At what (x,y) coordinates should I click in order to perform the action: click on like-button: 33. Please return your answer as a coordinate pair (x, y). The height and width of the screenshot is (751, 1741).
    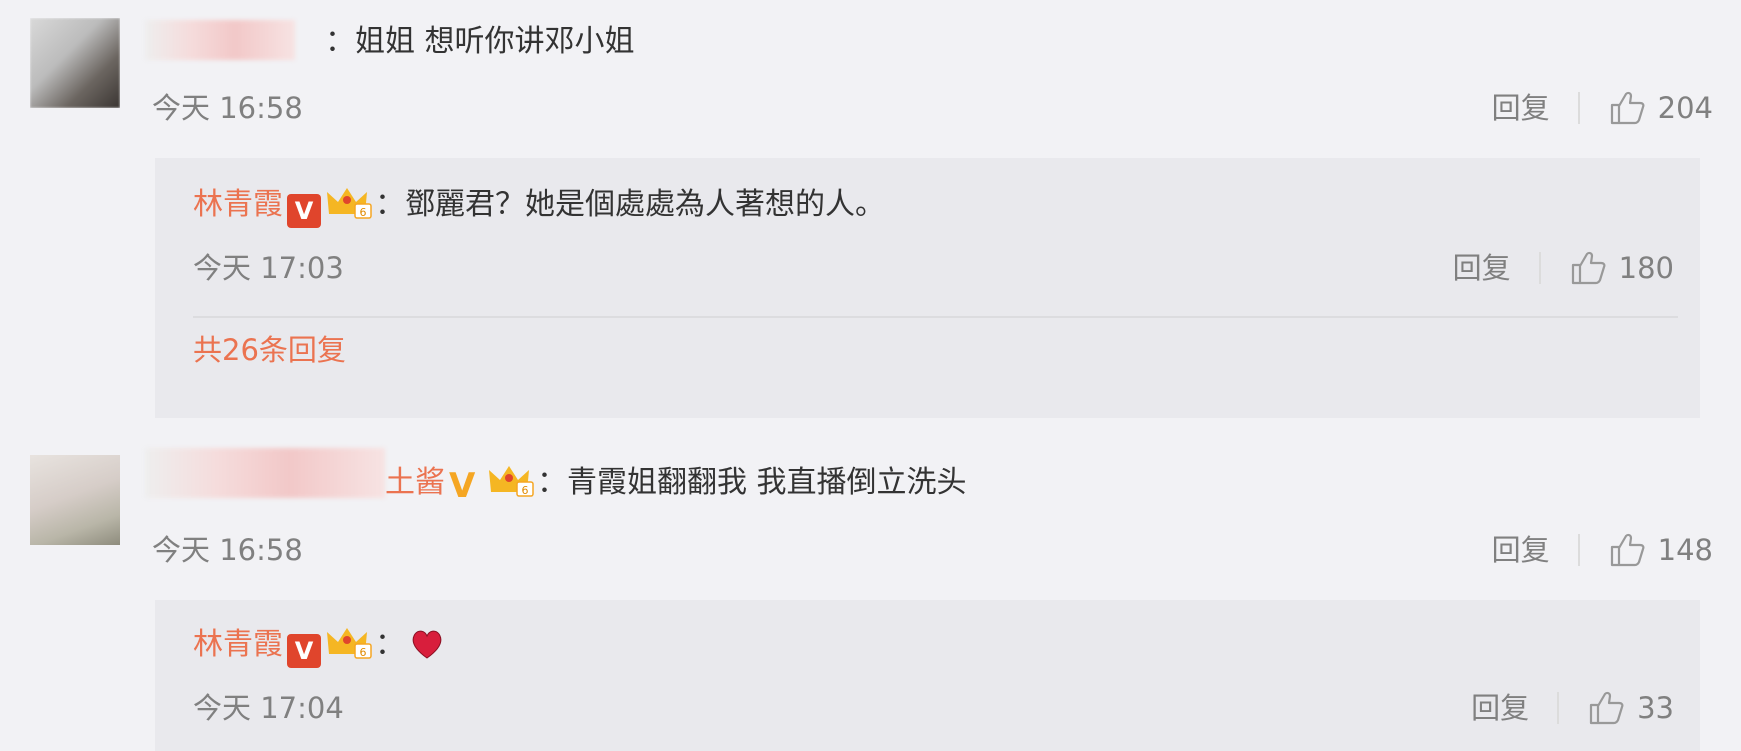
    Looking at the image, I should click on (1630, 708).